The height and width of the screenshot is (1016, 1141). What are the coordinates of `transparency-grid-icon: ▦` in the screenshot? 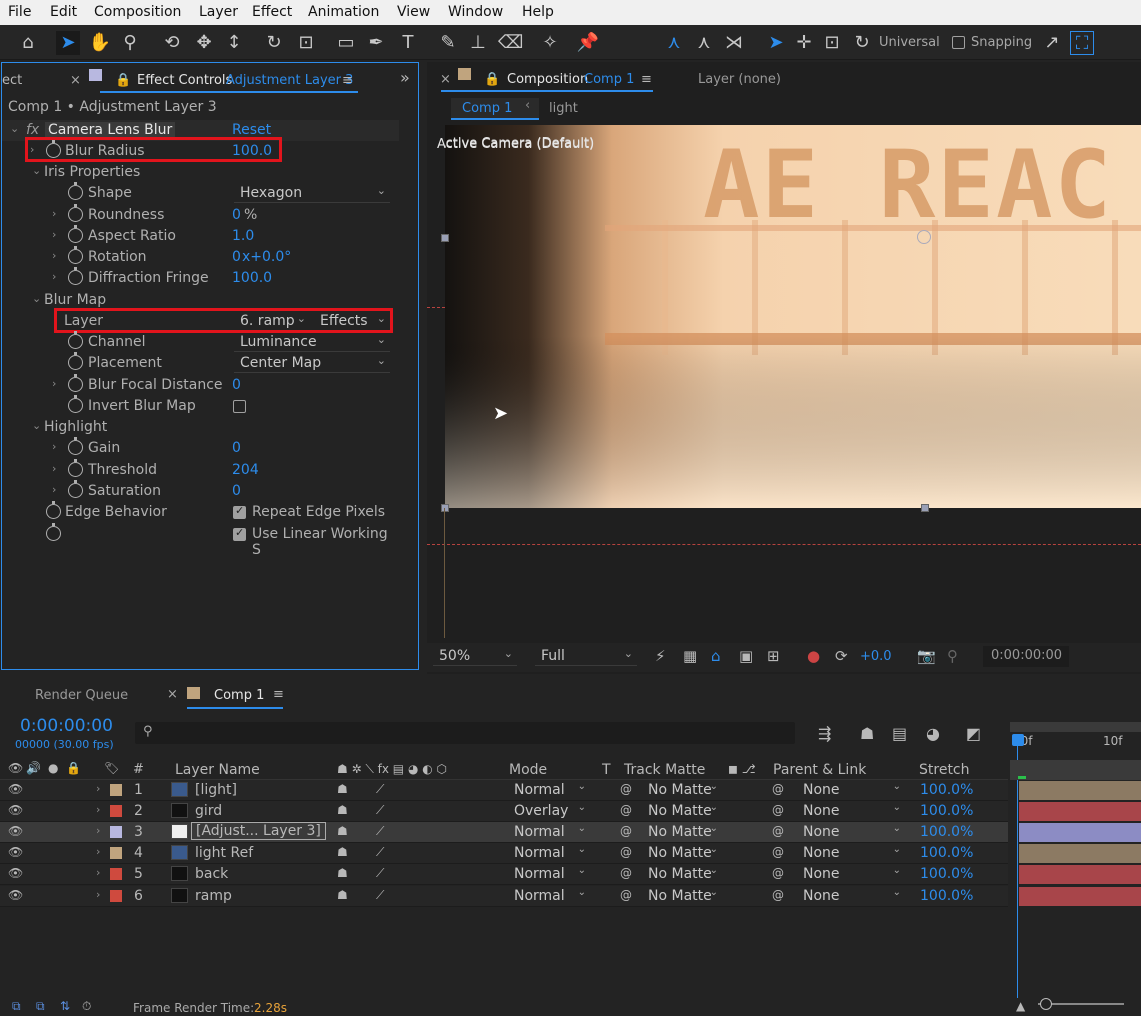 It's located at (690, 656).